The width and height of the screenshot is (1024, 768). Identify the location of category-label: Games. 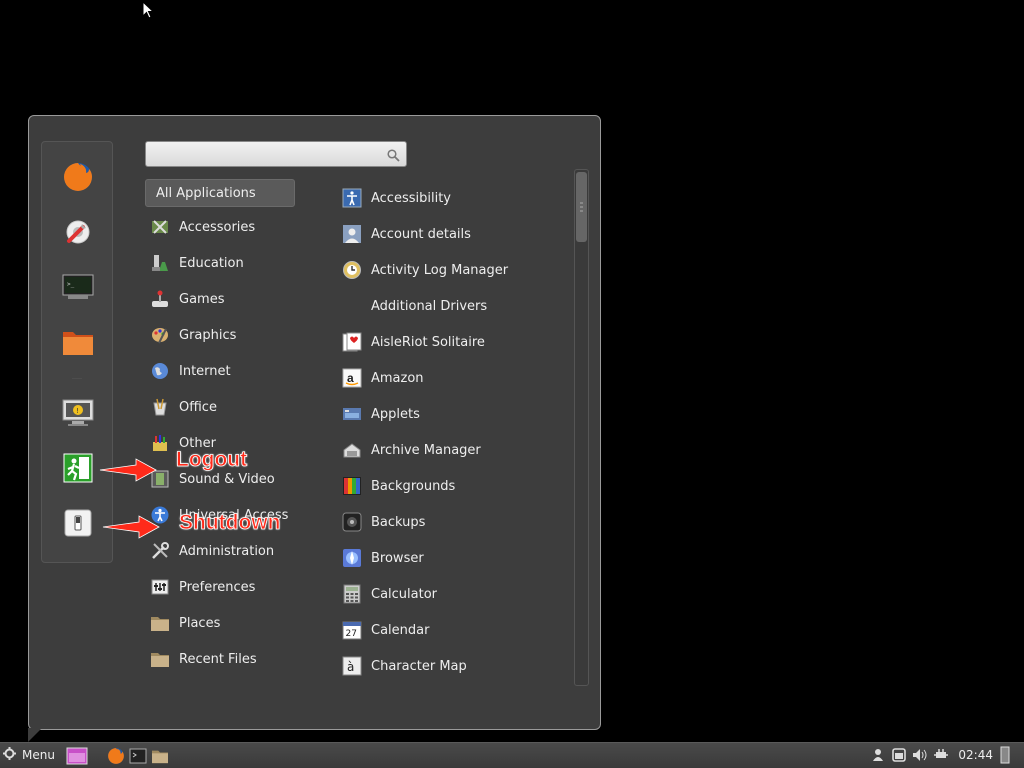
(202, 299).